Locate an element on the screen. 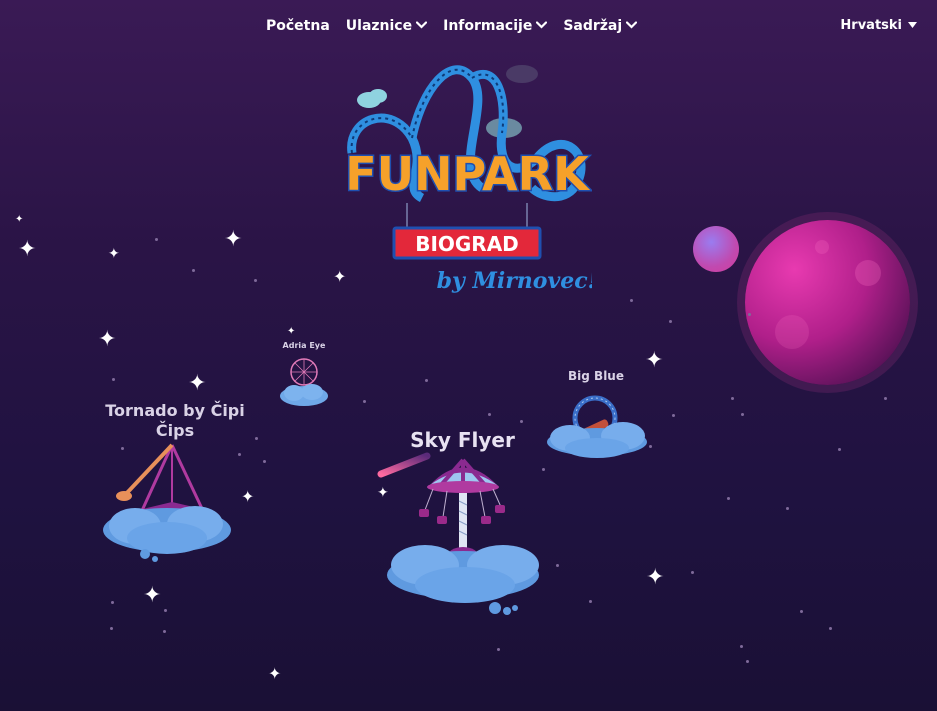 This screenshot has height=711, width=937. nav-item-sadrzaj: Sadržaj is located at coordinates (600, 26).